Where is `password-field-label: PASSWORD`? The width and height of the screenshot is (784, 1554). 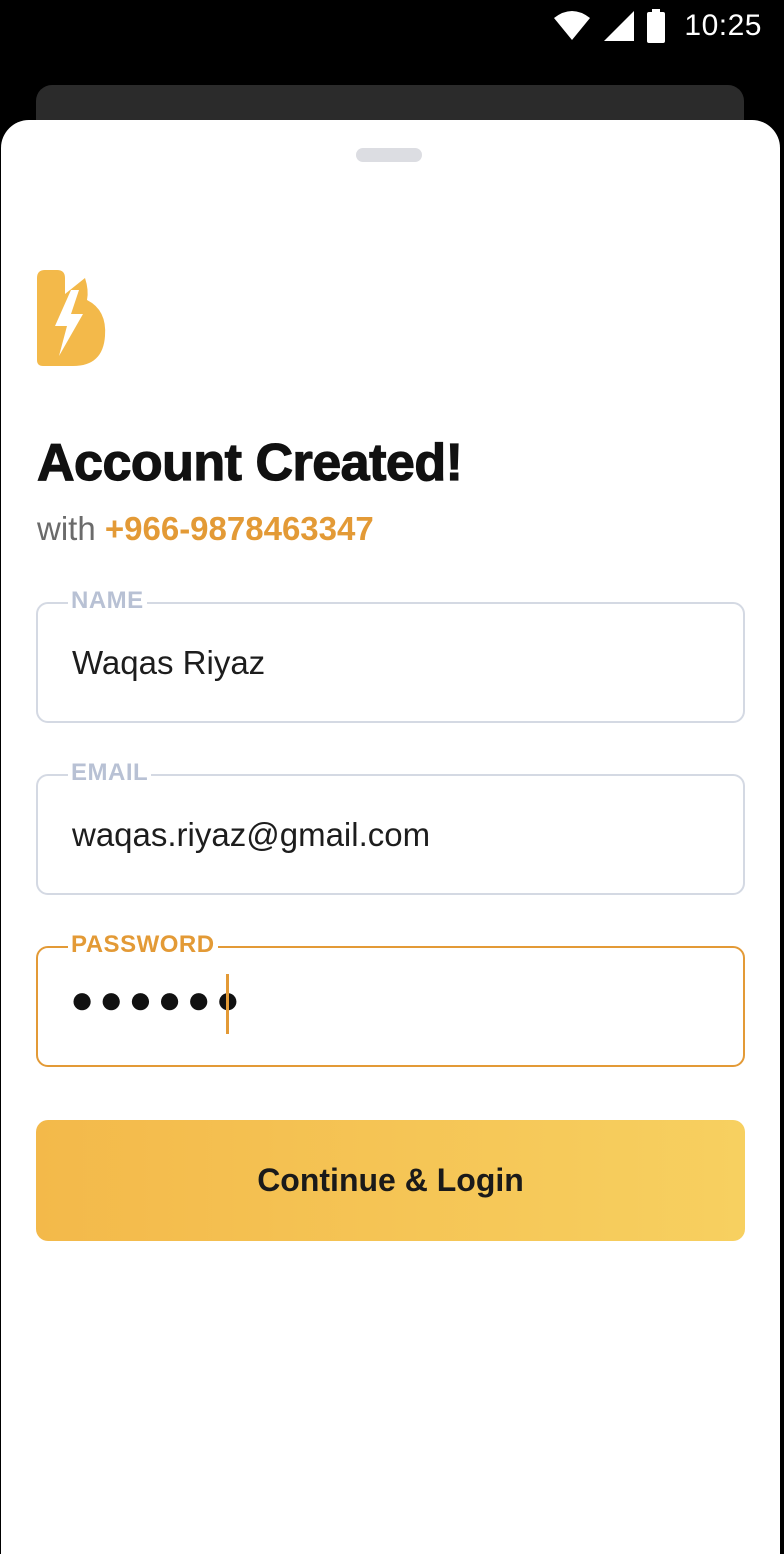
password-field-label: PASSWORD is located at coordinates (143, 945).